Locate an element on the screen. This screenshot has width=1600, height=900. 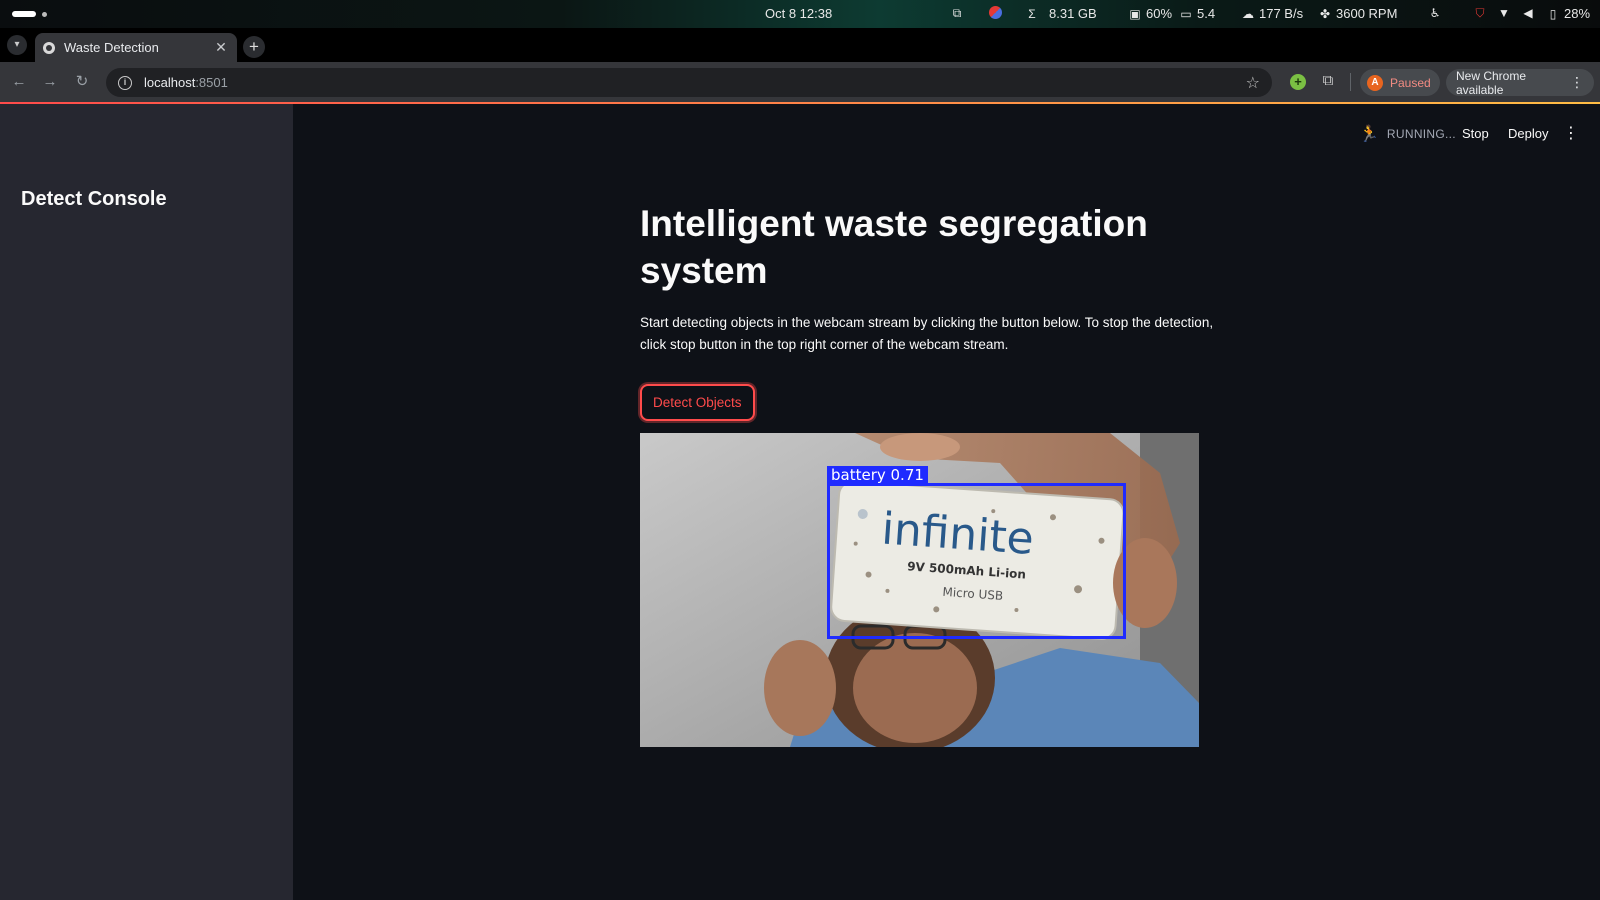
battery-icon: ▯ is located at coordinates (1553, 13).